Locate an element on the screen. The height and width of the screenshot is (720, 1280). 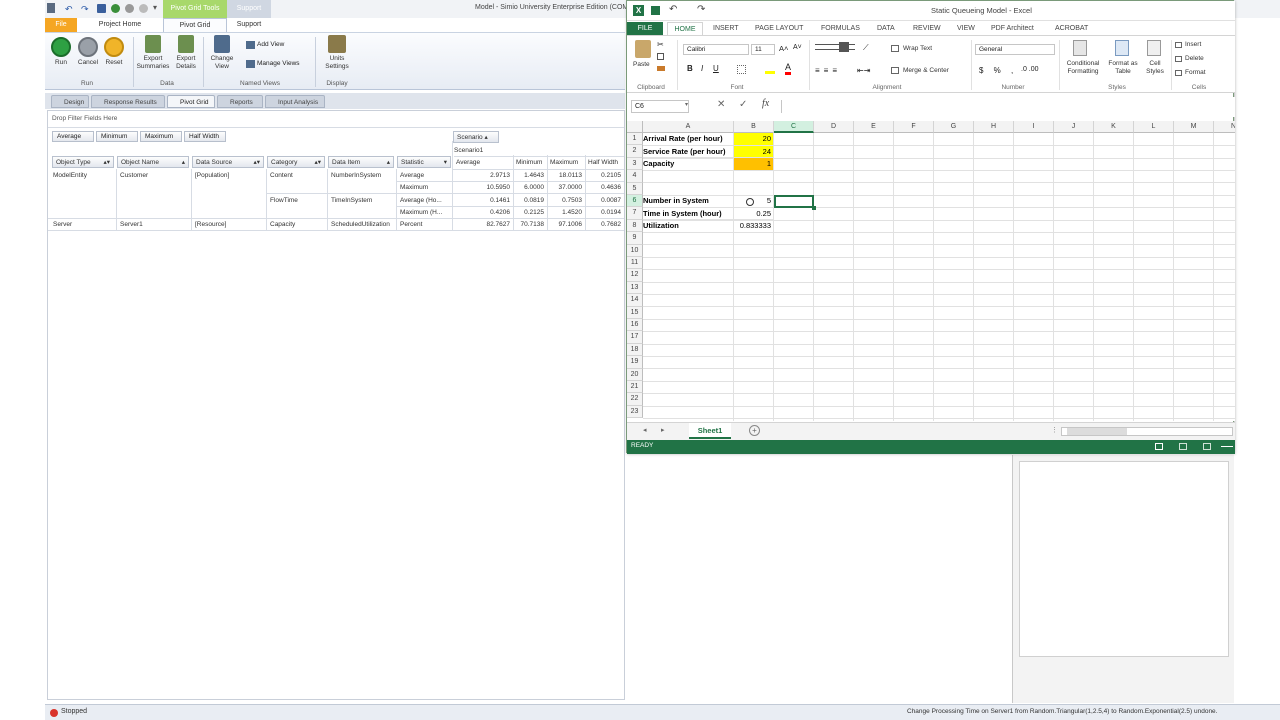
bold-icon: B is located at coordinates (690, 68).